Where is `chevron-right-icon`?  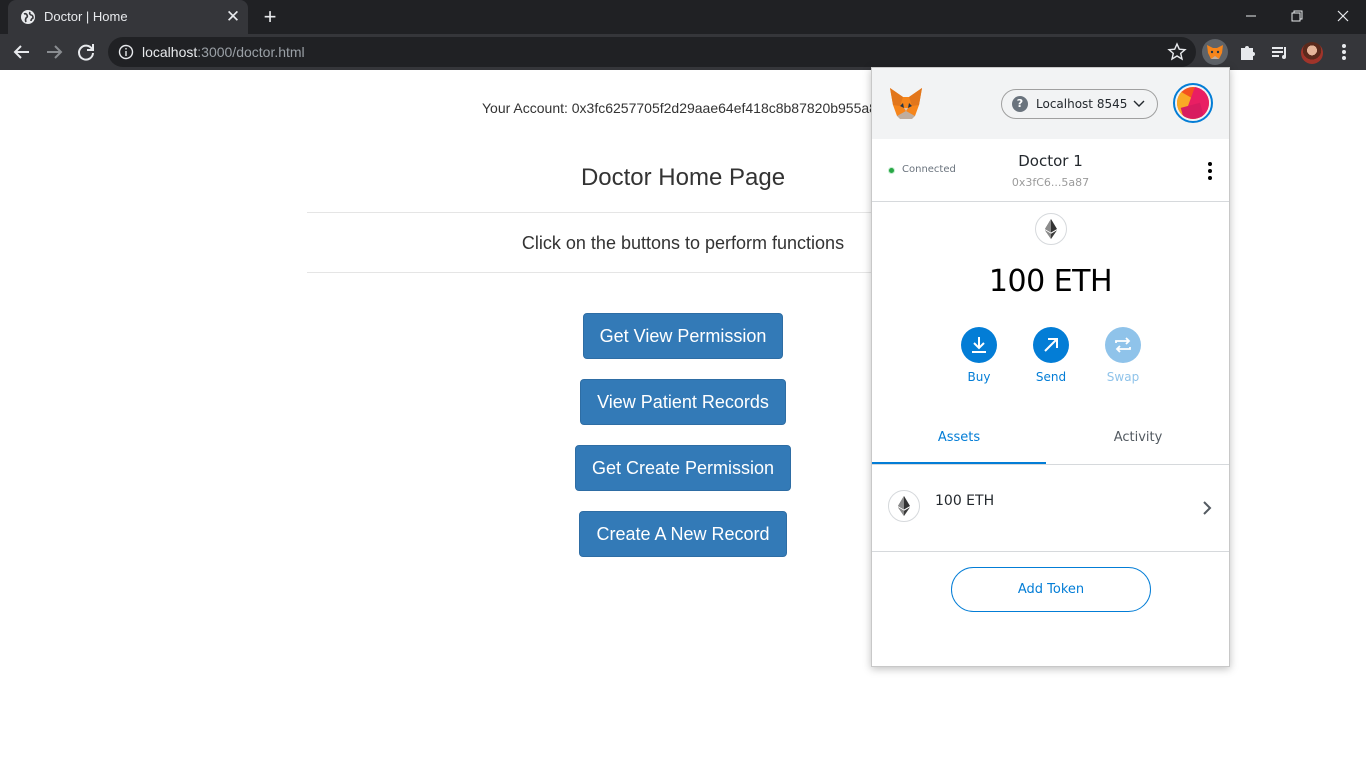 chevron-right-icon is located at coordinates (1207, 508).